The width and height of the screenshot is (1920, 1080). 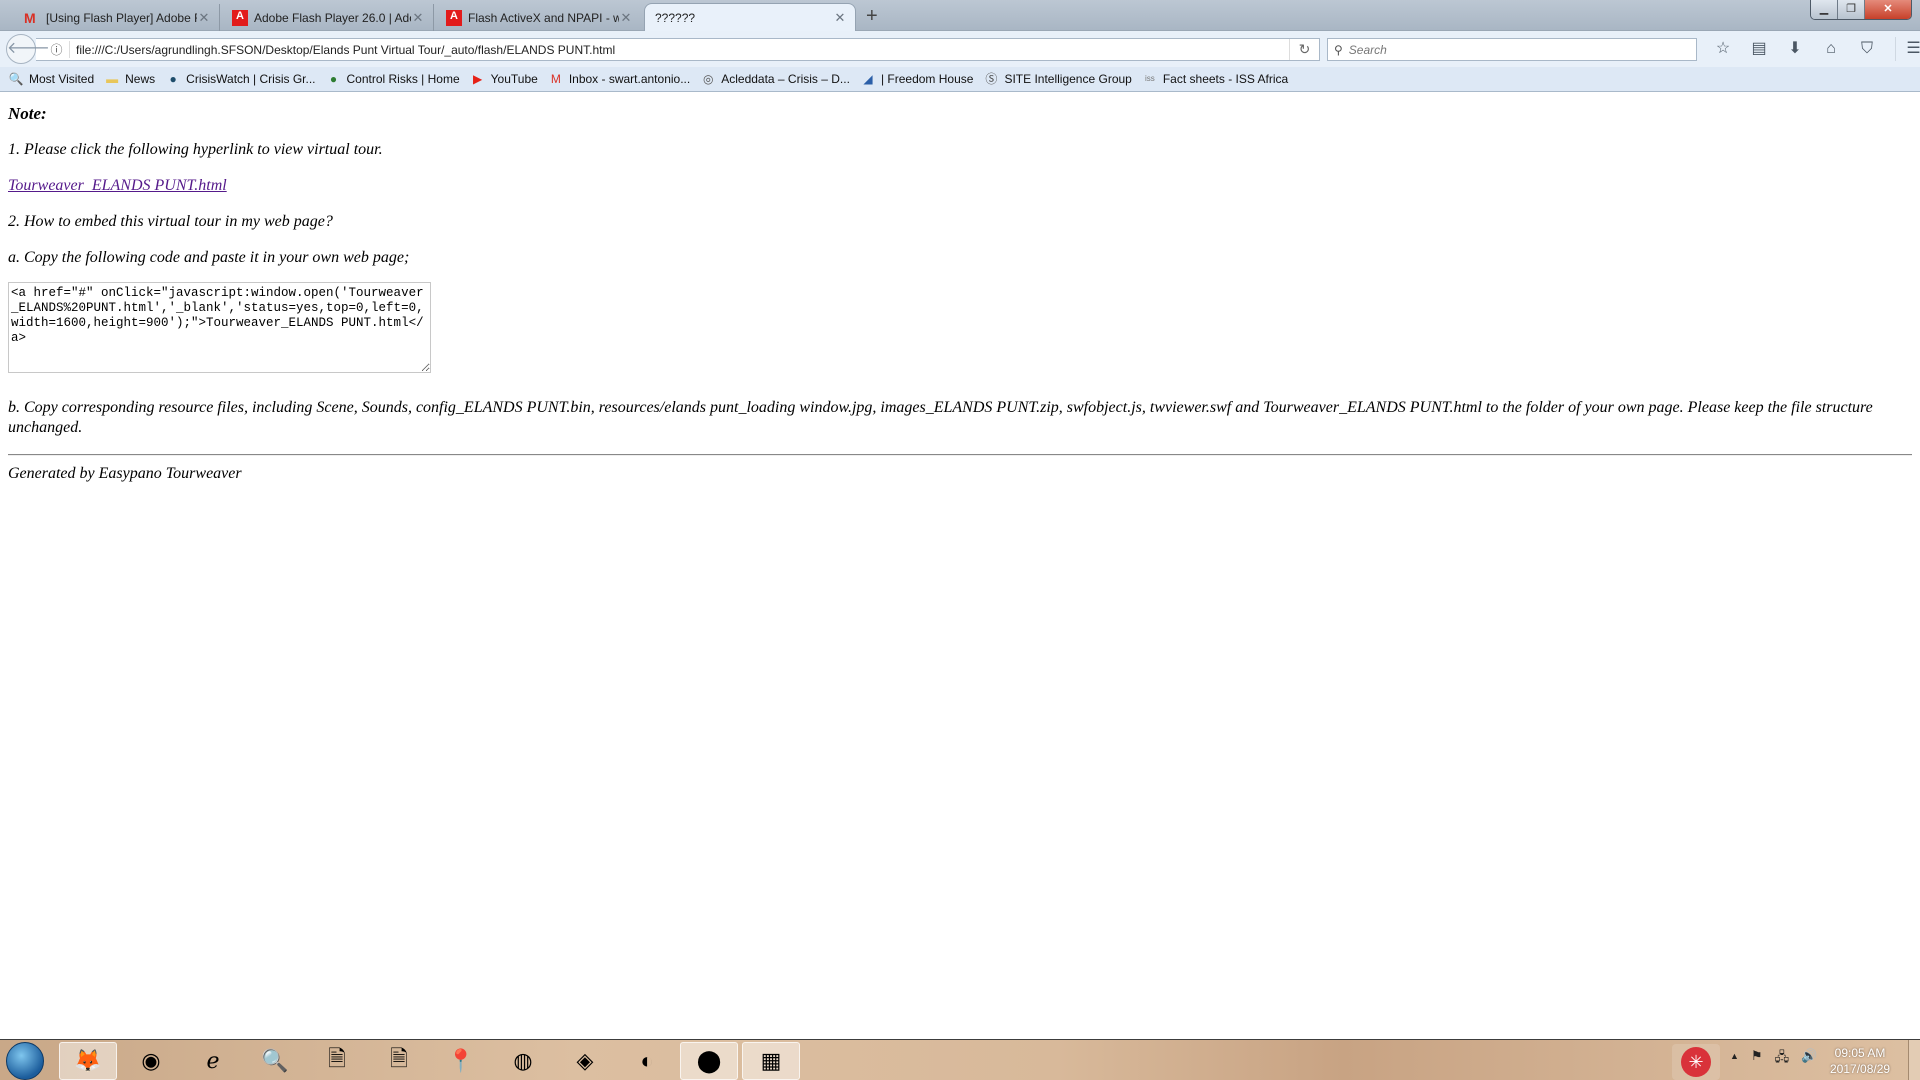 I want to click on bookmark-label: | Freedom House, so click(x=927, y=79).